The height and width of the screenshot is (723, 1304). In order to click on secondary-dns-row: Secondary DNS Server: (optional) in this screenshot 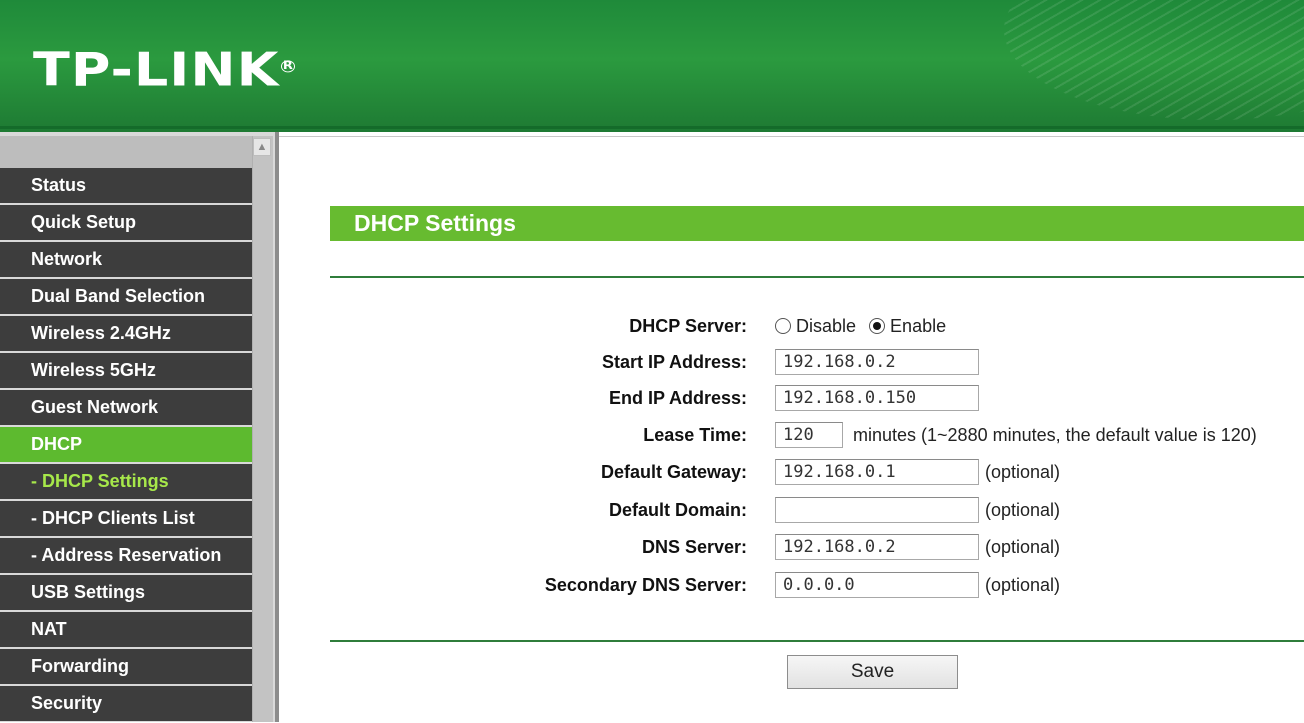, I will do `click(791, 585)`.